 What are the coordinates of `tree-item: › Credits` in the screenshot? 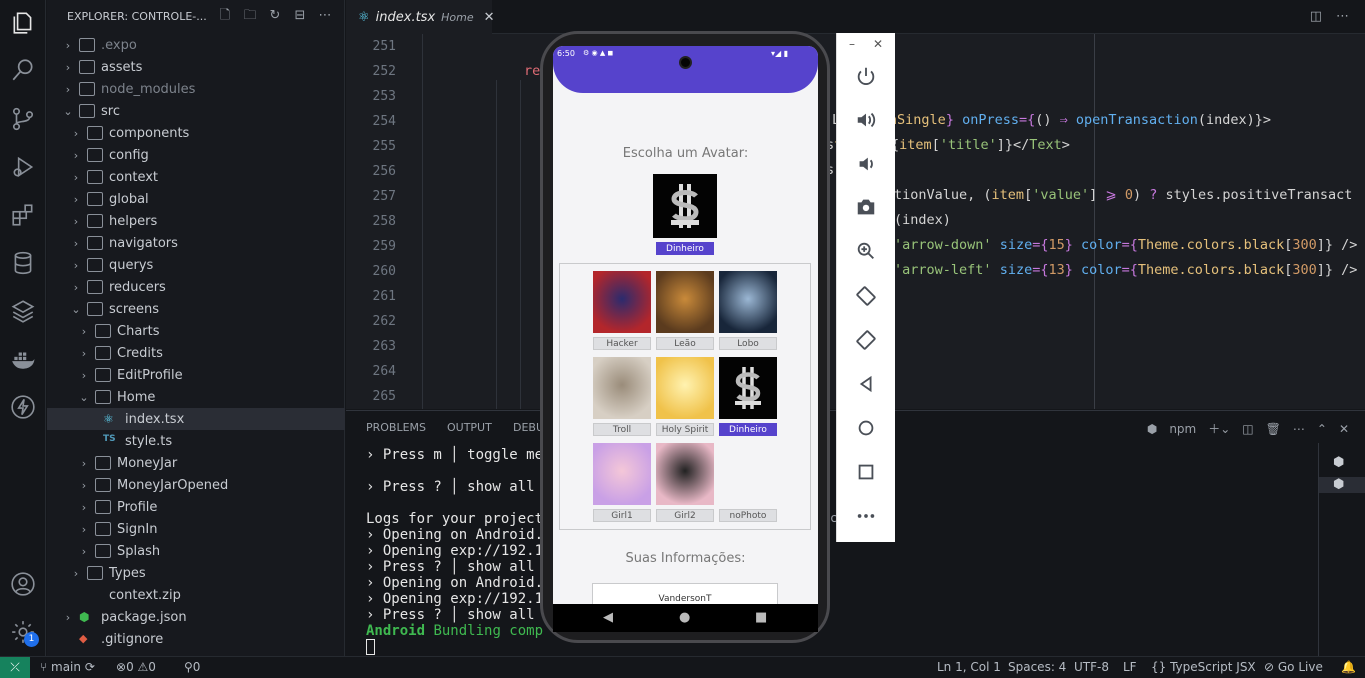 It's located at (196, 353).